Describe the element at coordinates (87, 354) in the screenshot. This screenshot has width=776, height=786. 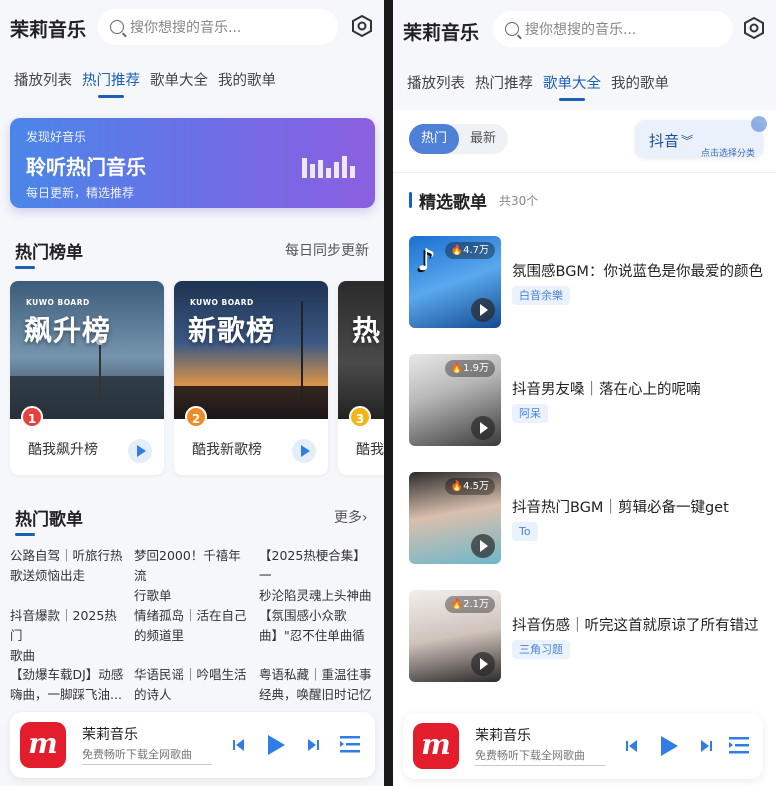
I see `chart-cover: KUWO BOARD 飙升榜 1` at that location.